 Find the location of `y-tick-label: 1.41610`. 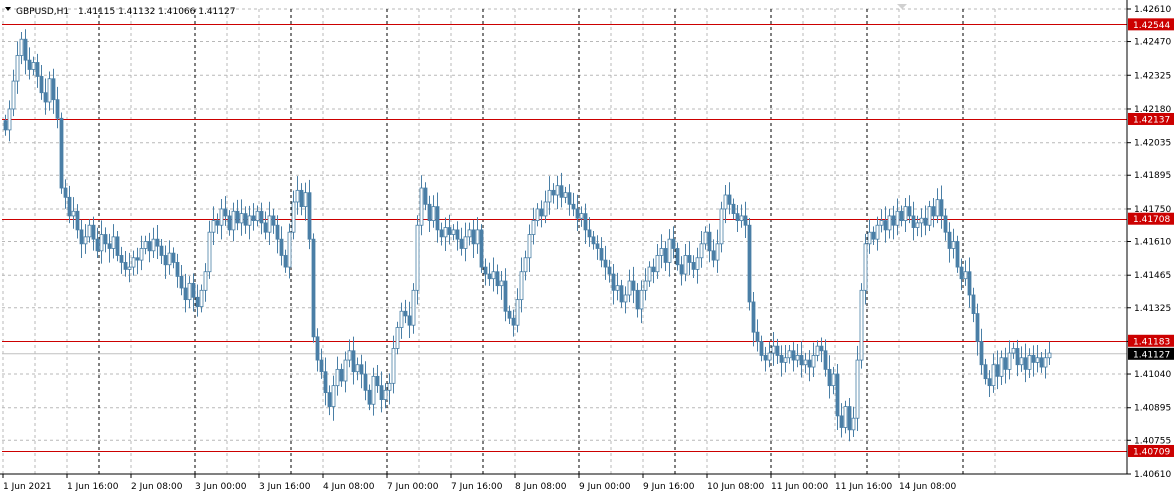

y-tick-label: 1.41610 is located at coordinates (1152, 243).